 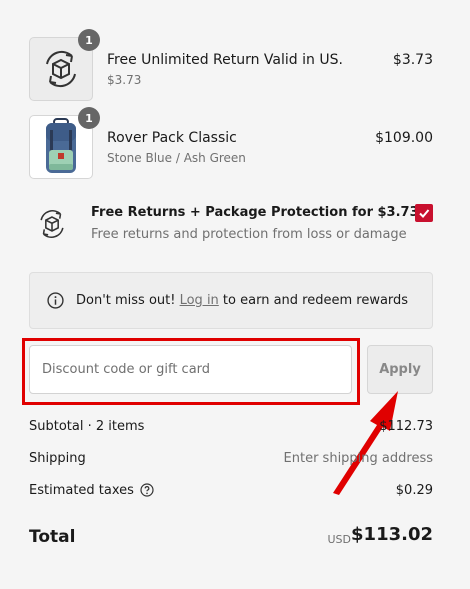 What do you see at coordinates (231, 493) in the screenshot?
I see `taxes-row: Estimated taxes $0.29` at bounding box center [231, 493].